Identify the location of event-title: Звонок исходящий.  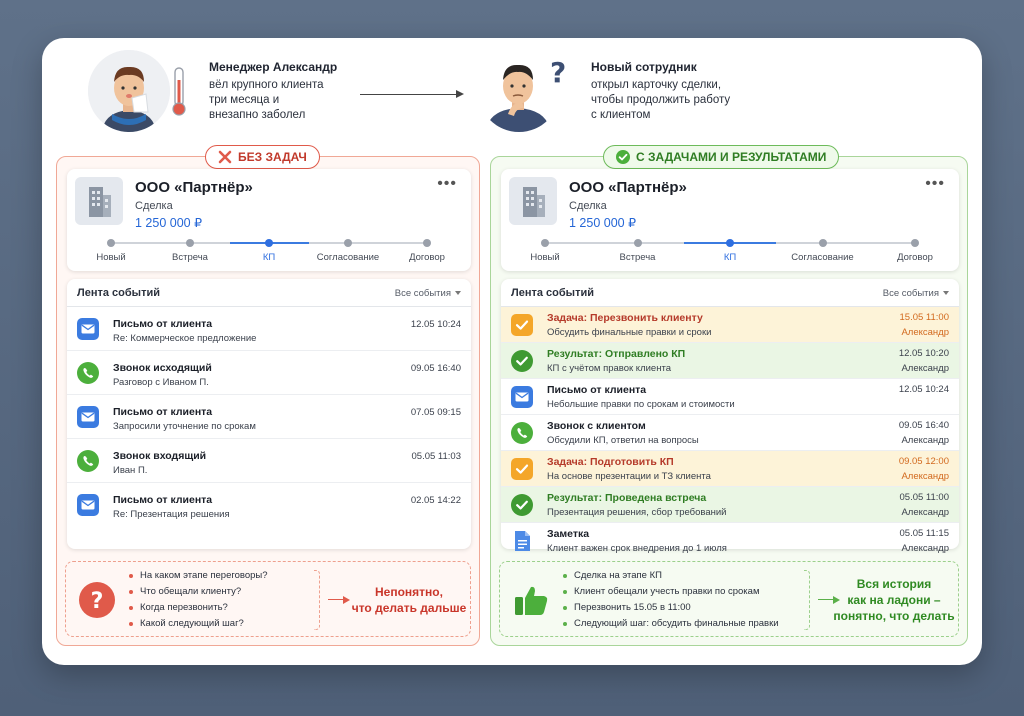
(162, 368).